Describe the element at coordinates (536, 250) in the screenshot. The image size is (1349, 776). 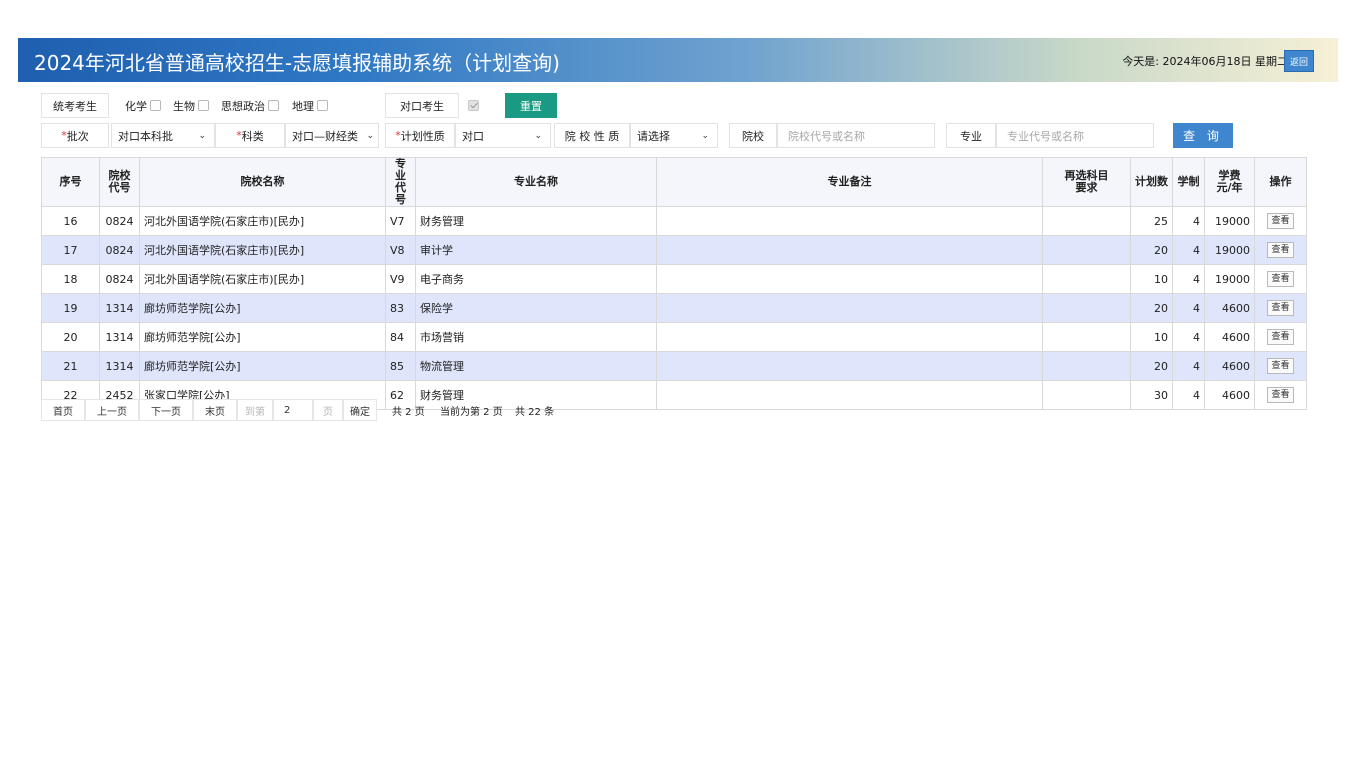
I see `cell-major-name: 审计学` at that location.